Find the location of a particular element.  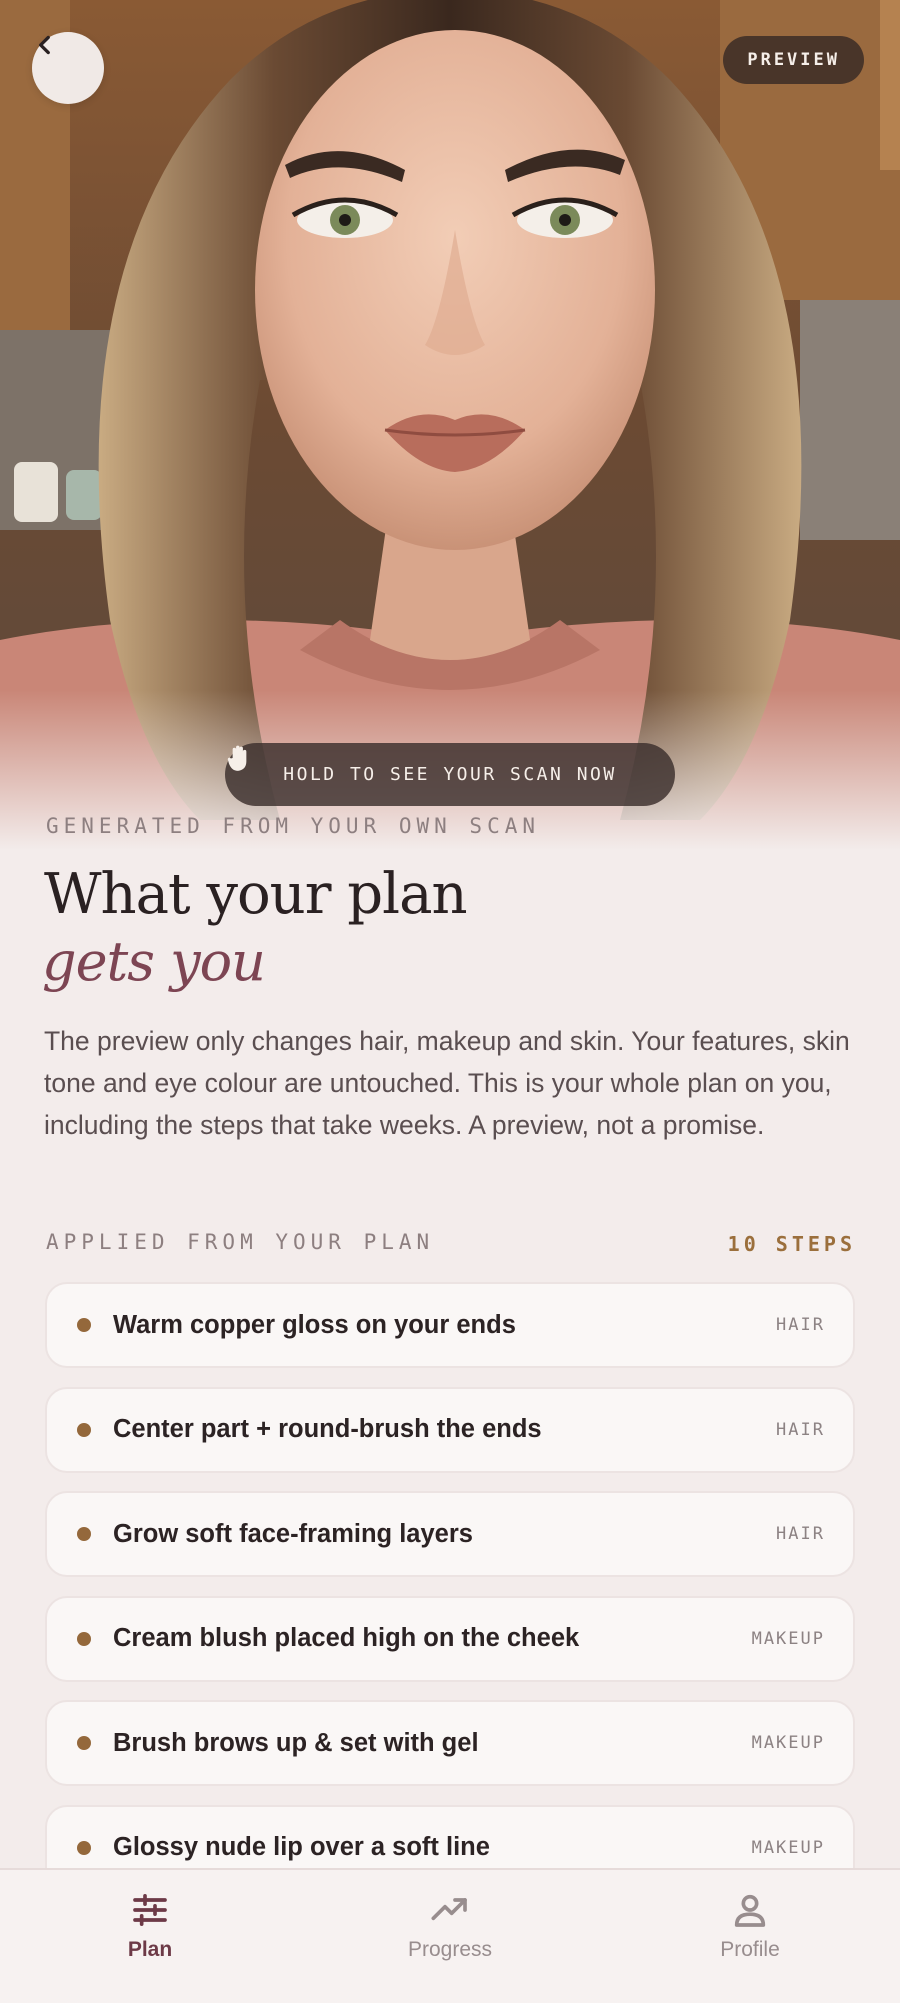

step-label: Warm copper gloss on your ends is located at coordinates (314, 1324).